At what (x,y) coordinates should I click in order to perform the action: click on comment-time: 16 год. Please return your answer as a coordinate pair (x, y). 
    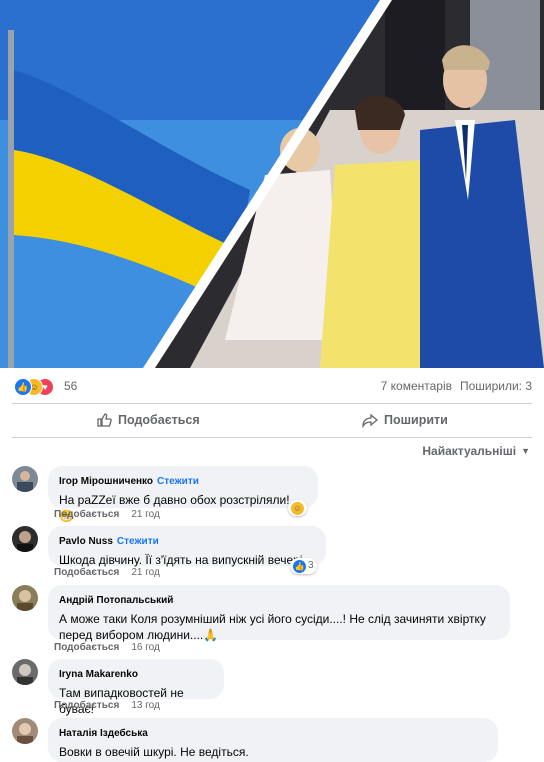
    Looking at the image, I should click on (145, 647).